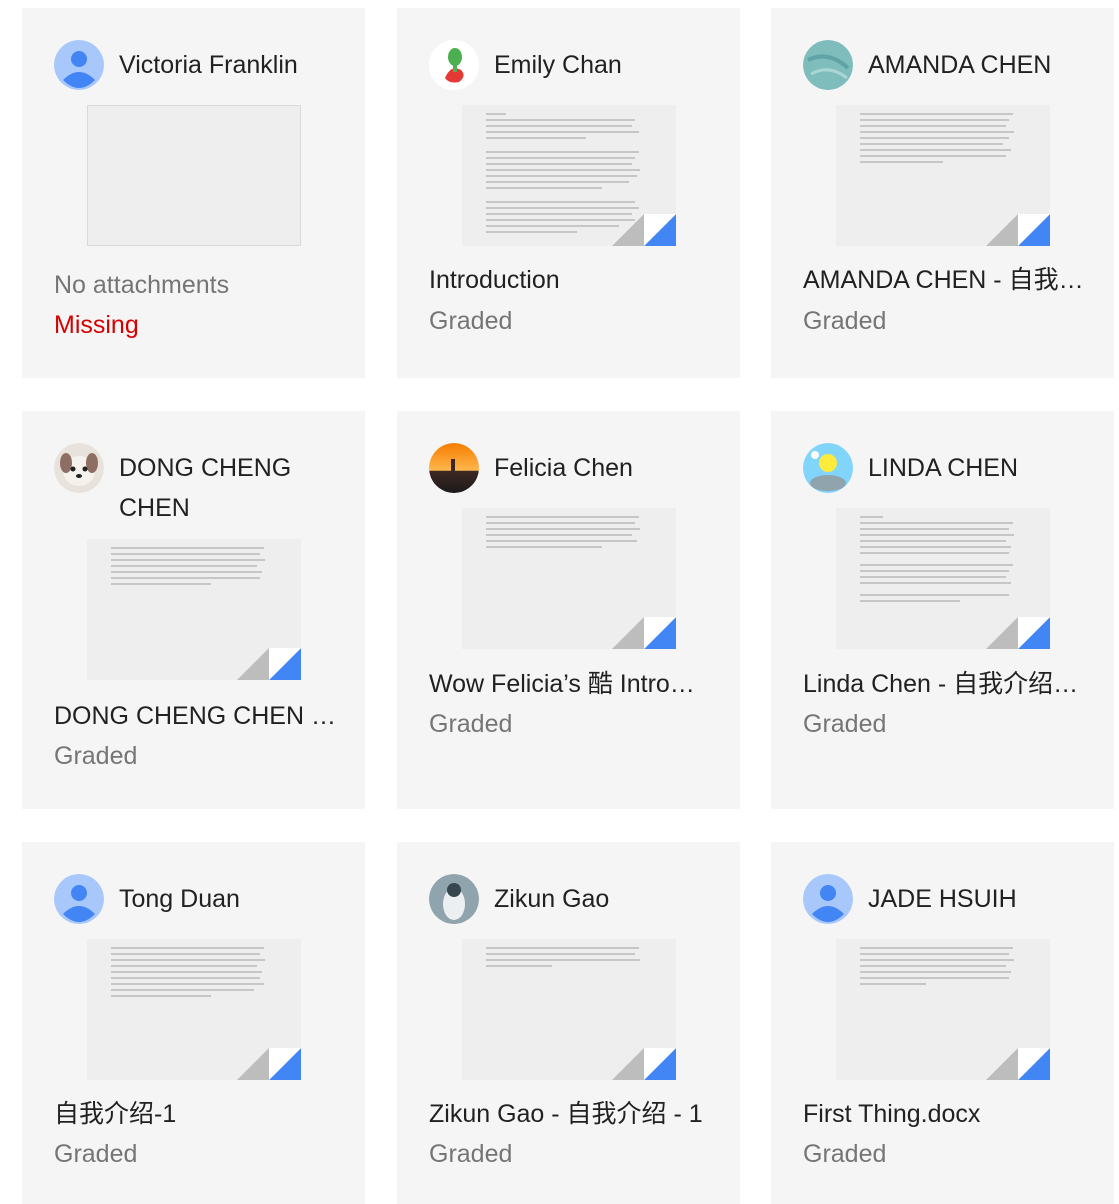 The width and height of the screenshot is (1119, 1204). I want to click on card-header: Tong Duan, so click(201, 899).